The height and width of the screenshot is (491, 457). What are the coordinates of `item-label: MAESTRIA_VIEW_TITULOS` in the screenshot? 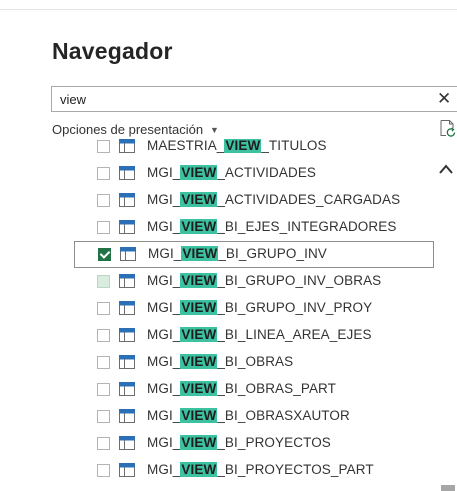 It's located at (237, 146).